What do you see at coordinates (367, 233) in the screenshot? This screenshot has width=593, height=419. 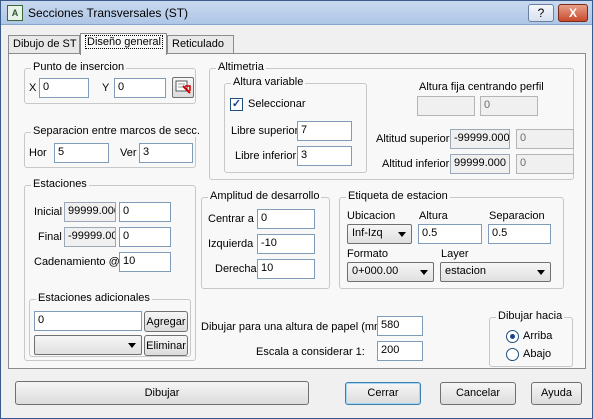 I see `ubicacion-value: Inf-Izq` at bounding box center [367, 233].